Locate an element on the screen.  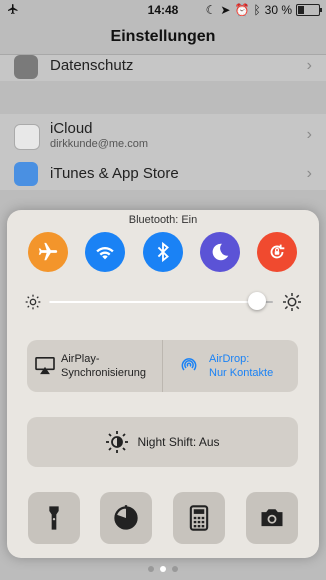
brightness-fill is located at coordinates (153, 302).